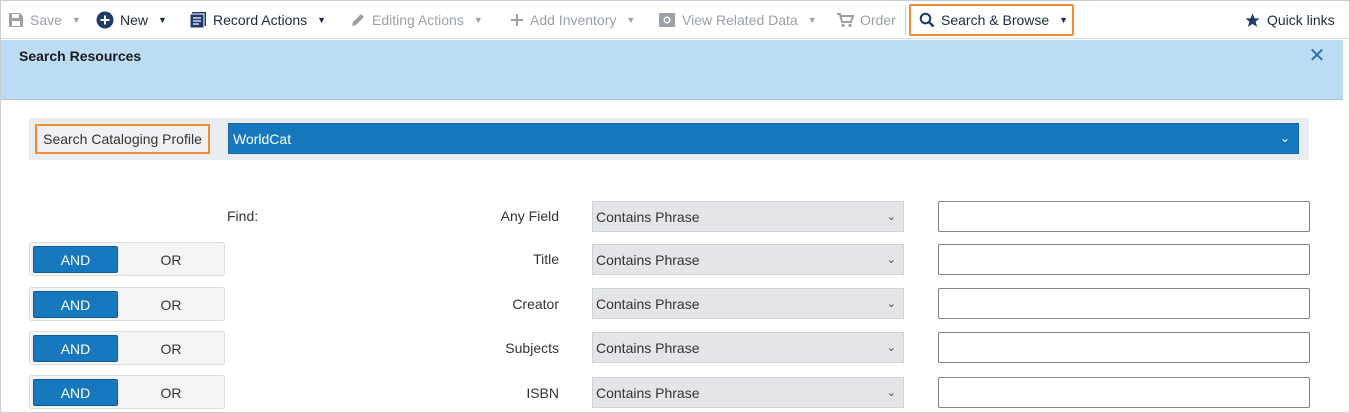  I want to click on view-related-data-button: View Related Data ▼, so click(737, 20).